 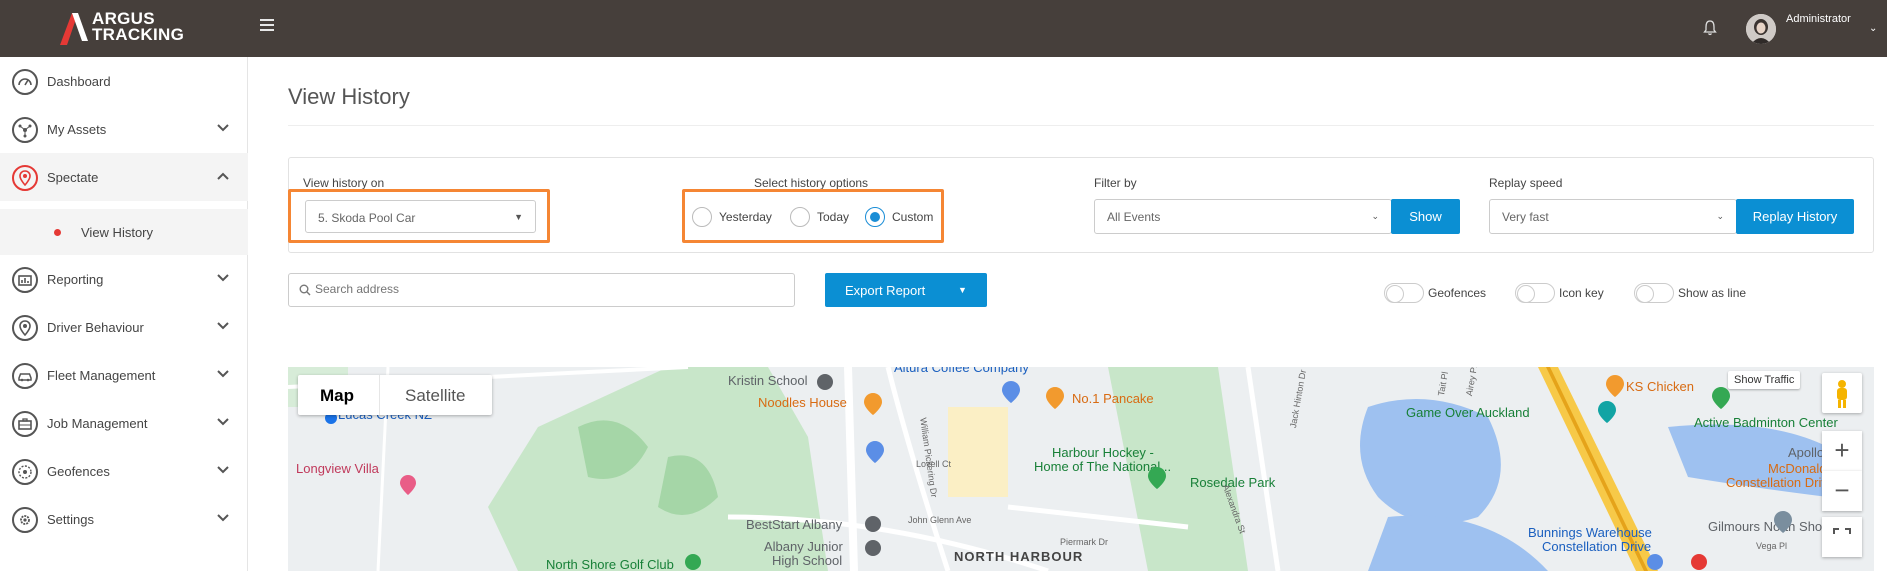 I want to click on user-menu-chevron-icon: ⌄, so click(x=1873, y=28).